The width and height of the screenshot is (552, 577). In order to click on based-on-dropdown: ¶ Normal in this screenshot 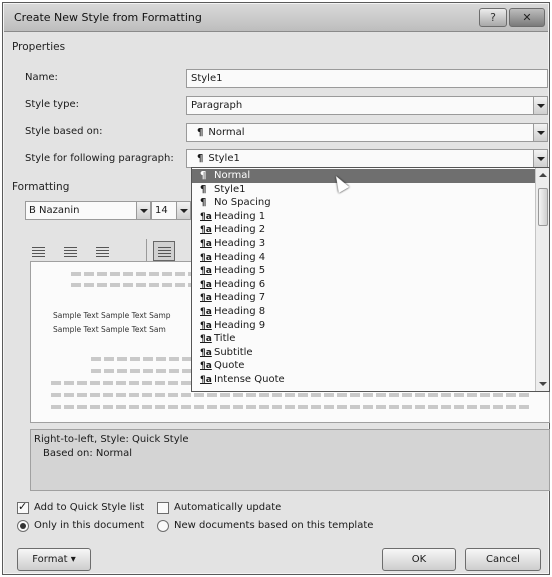, I will do `click(367, 132)`.